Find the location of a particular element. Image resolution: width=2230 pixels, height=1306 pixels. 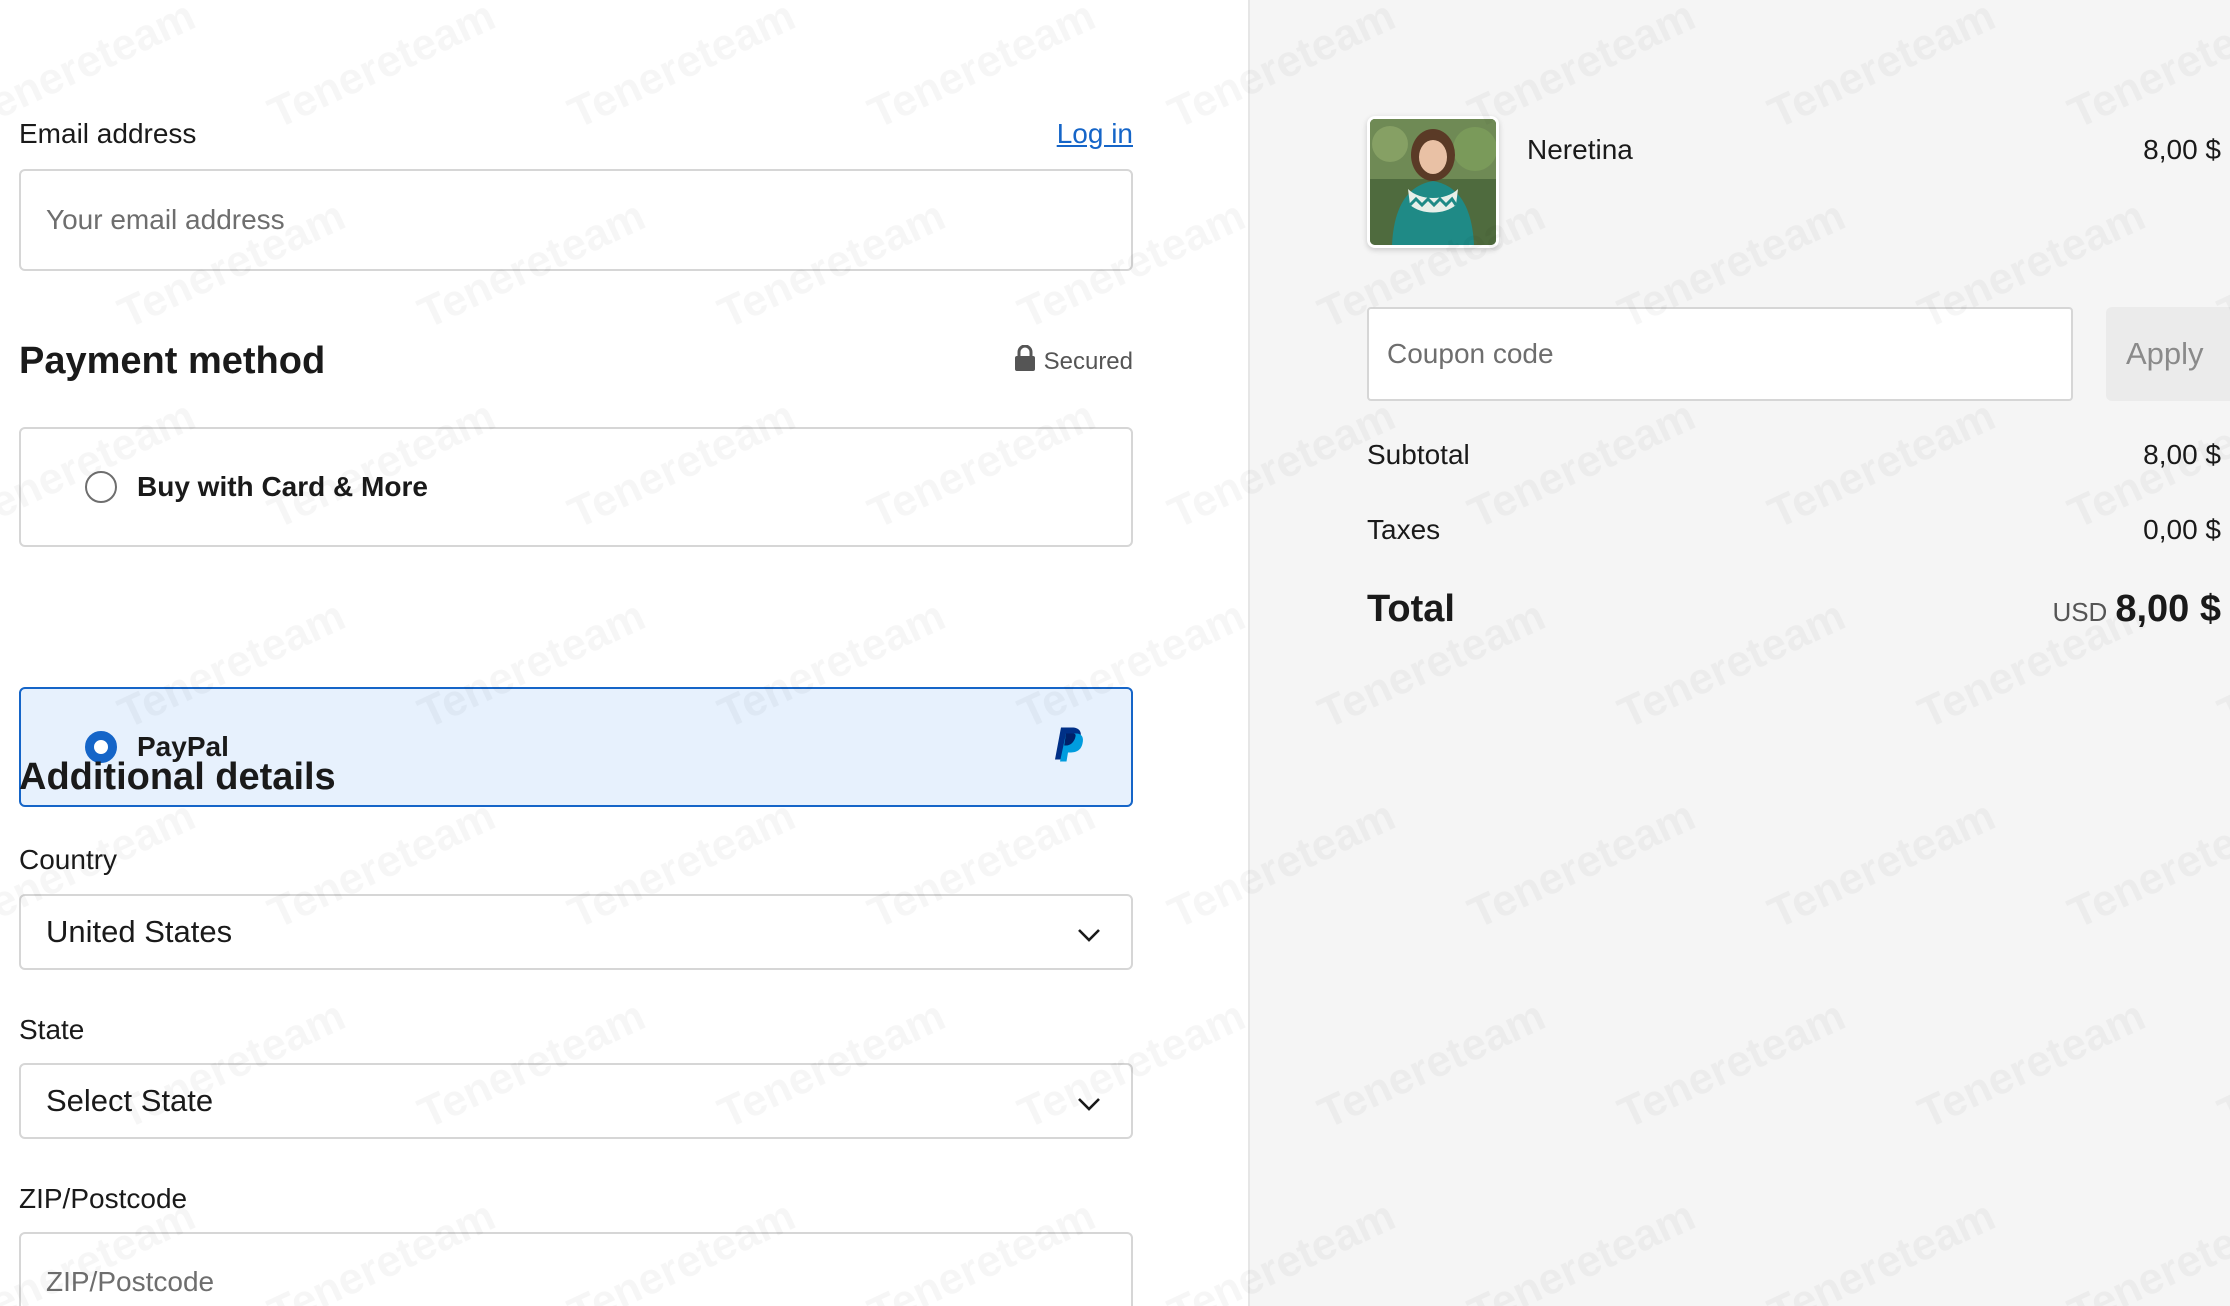

state-label: State is located at coordinates (52, 1029).